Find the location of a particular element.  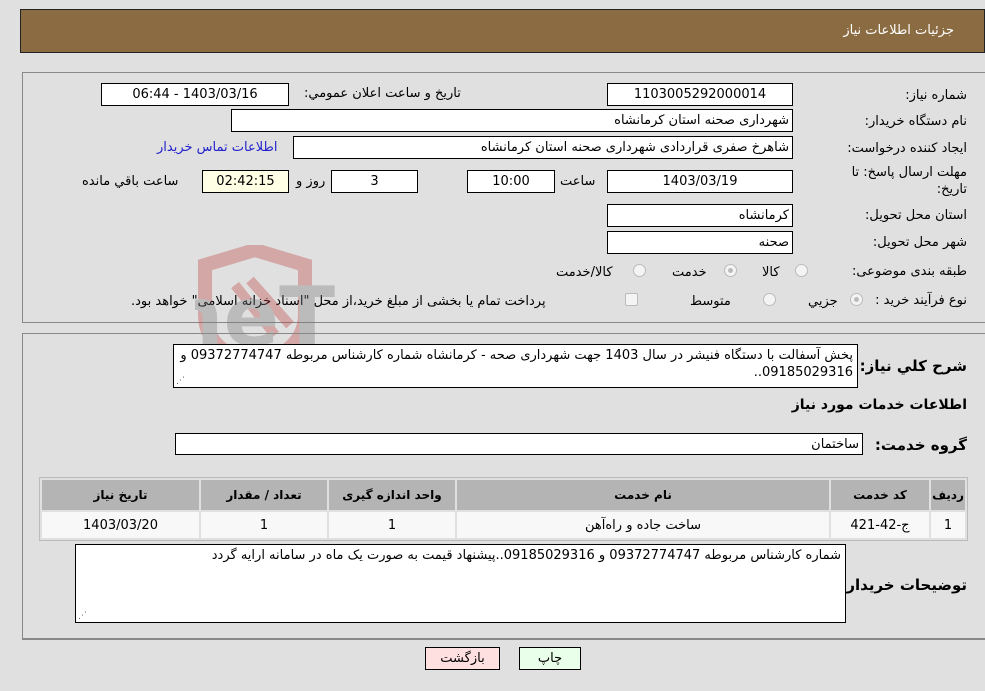

cell-need-date: 1403/03/20 is located at coordinates (120, 525).